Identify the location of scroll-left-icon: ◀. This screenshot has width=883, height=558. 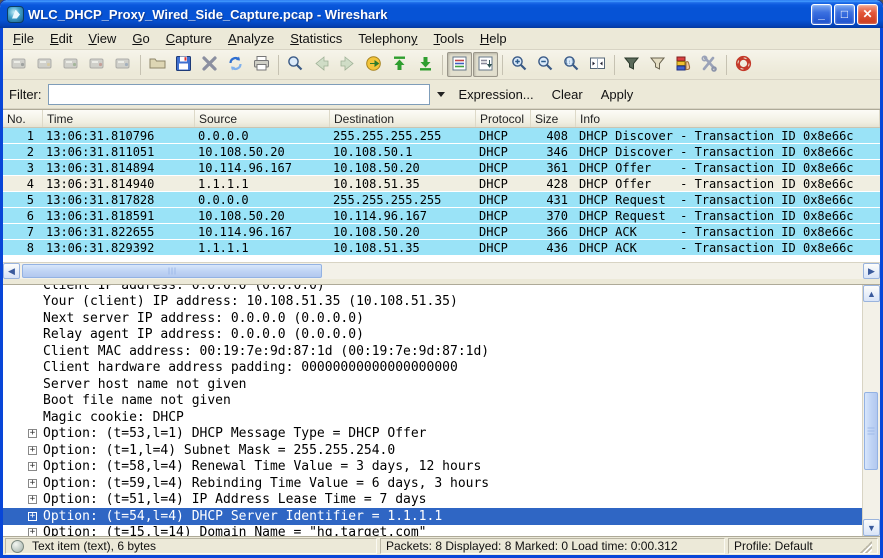
(11, 271).